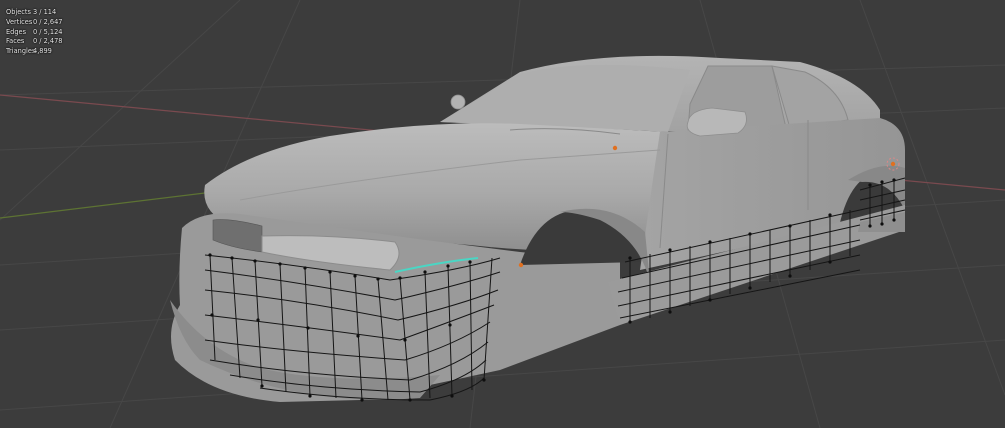 This screenshot has height=428, width=1005. What do you see at coordinates (45, 12) in the screenshot?
I see `stat-value: 3 / 114` at bounding box center [45, 12].